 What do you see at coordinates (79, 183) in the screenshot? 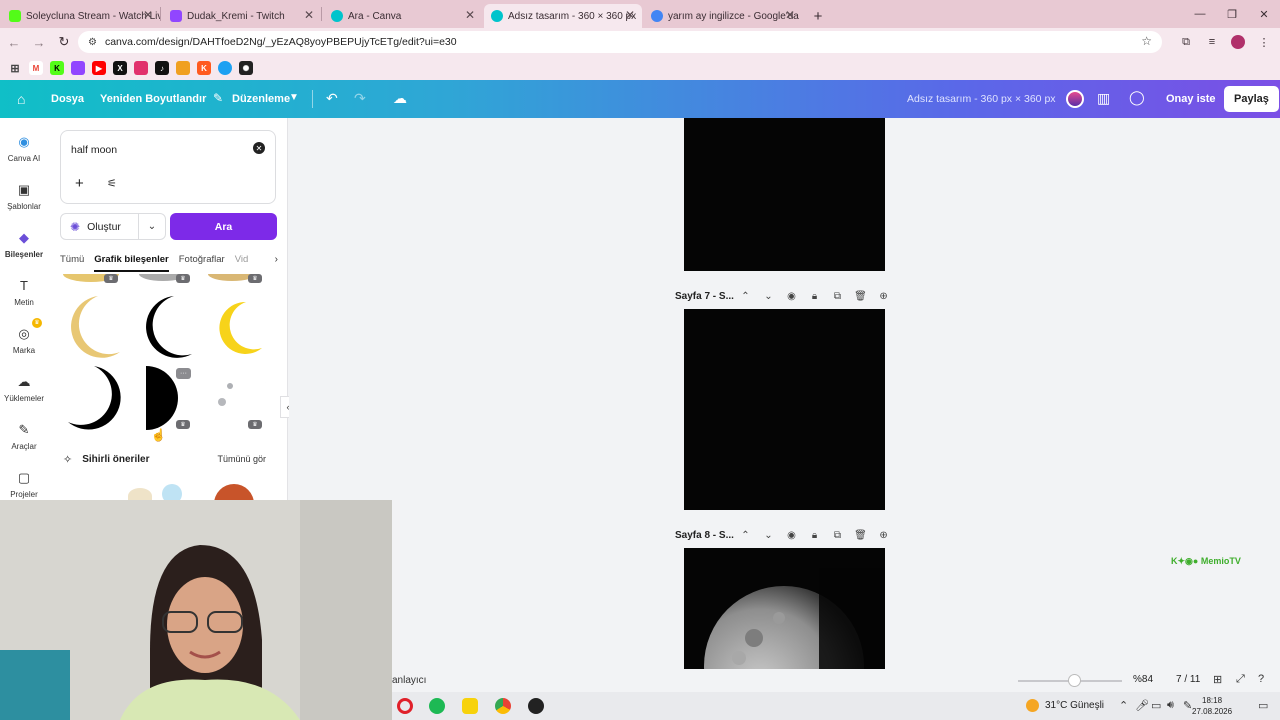
I see `add-icon: +` at bounding box center [79, 183].